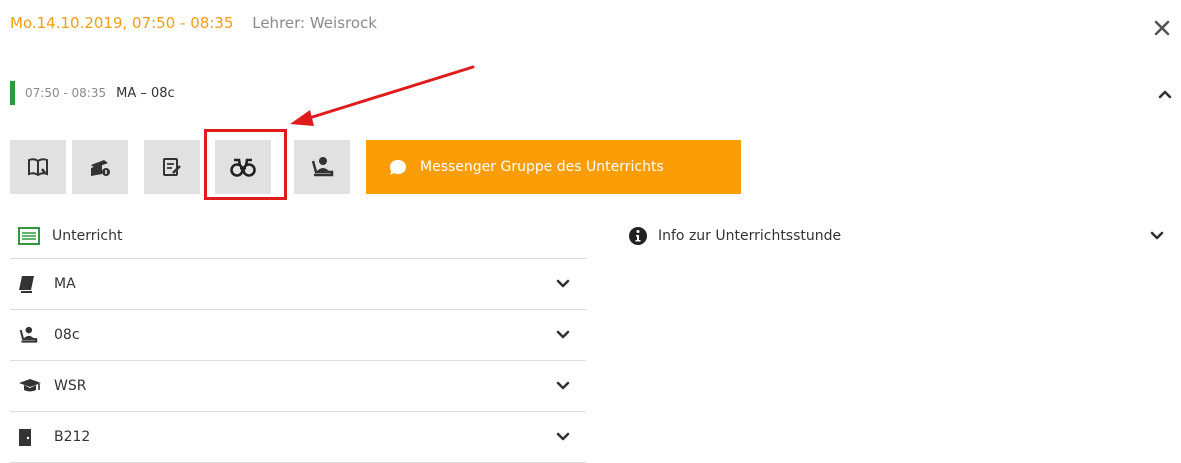 This screenshot has width=1181, height=463. I want to click on lesson-title: MA – 08c, so click(145, 93).